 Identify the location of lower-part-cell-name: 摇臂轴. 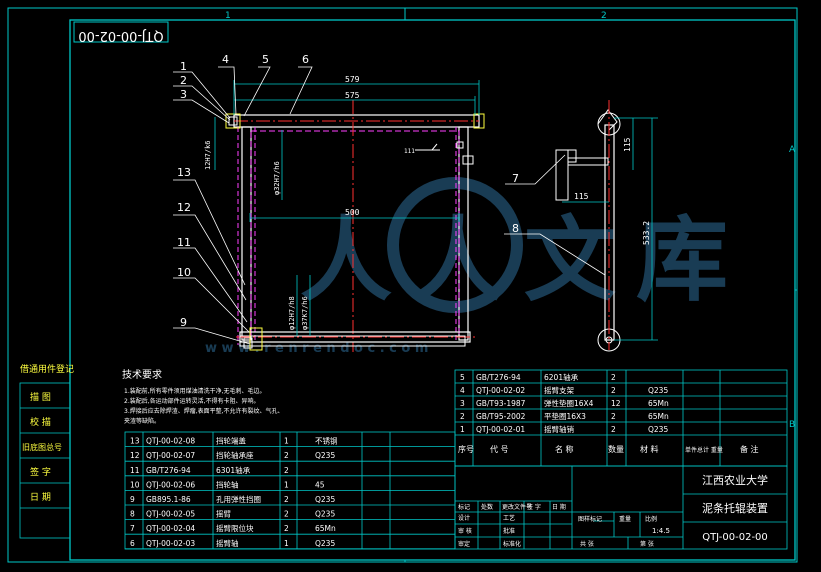
(227, 543).